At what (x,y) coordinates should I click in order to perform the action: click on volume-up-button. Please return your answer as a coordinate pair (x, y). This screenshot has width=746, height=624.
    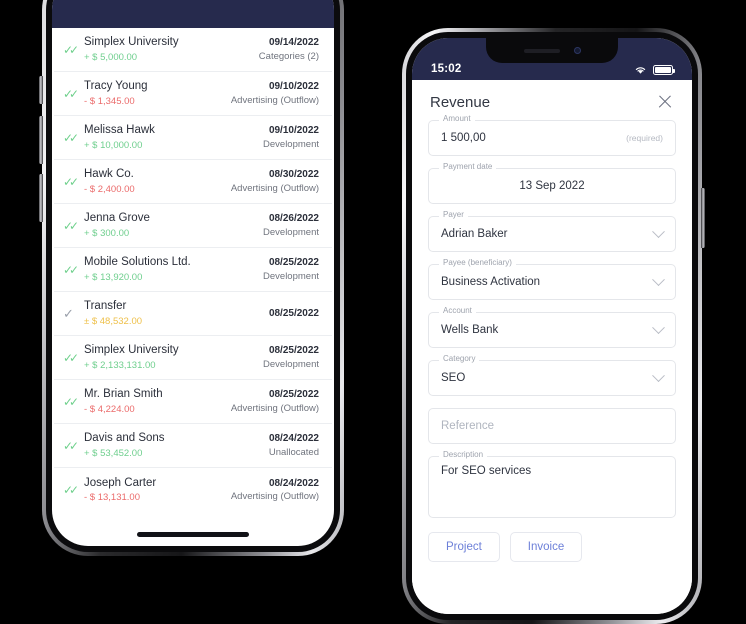
    Looking at the image, I should click on (41, 140).